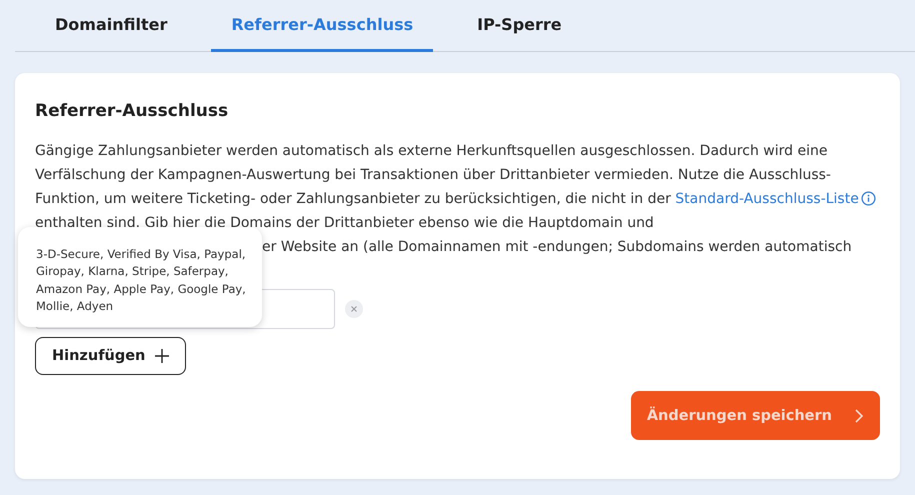 The image size is (915, 495). Describe the element at coordinates (110, 356) in the screenshot. I see `add-button: Hinzufügen` at that location.